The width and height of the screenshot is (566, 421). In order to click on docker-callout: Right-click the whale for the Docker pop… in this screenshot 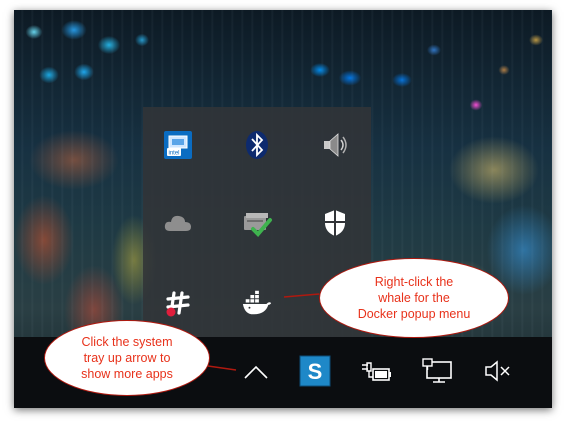, I will do `click(414, 298)`.